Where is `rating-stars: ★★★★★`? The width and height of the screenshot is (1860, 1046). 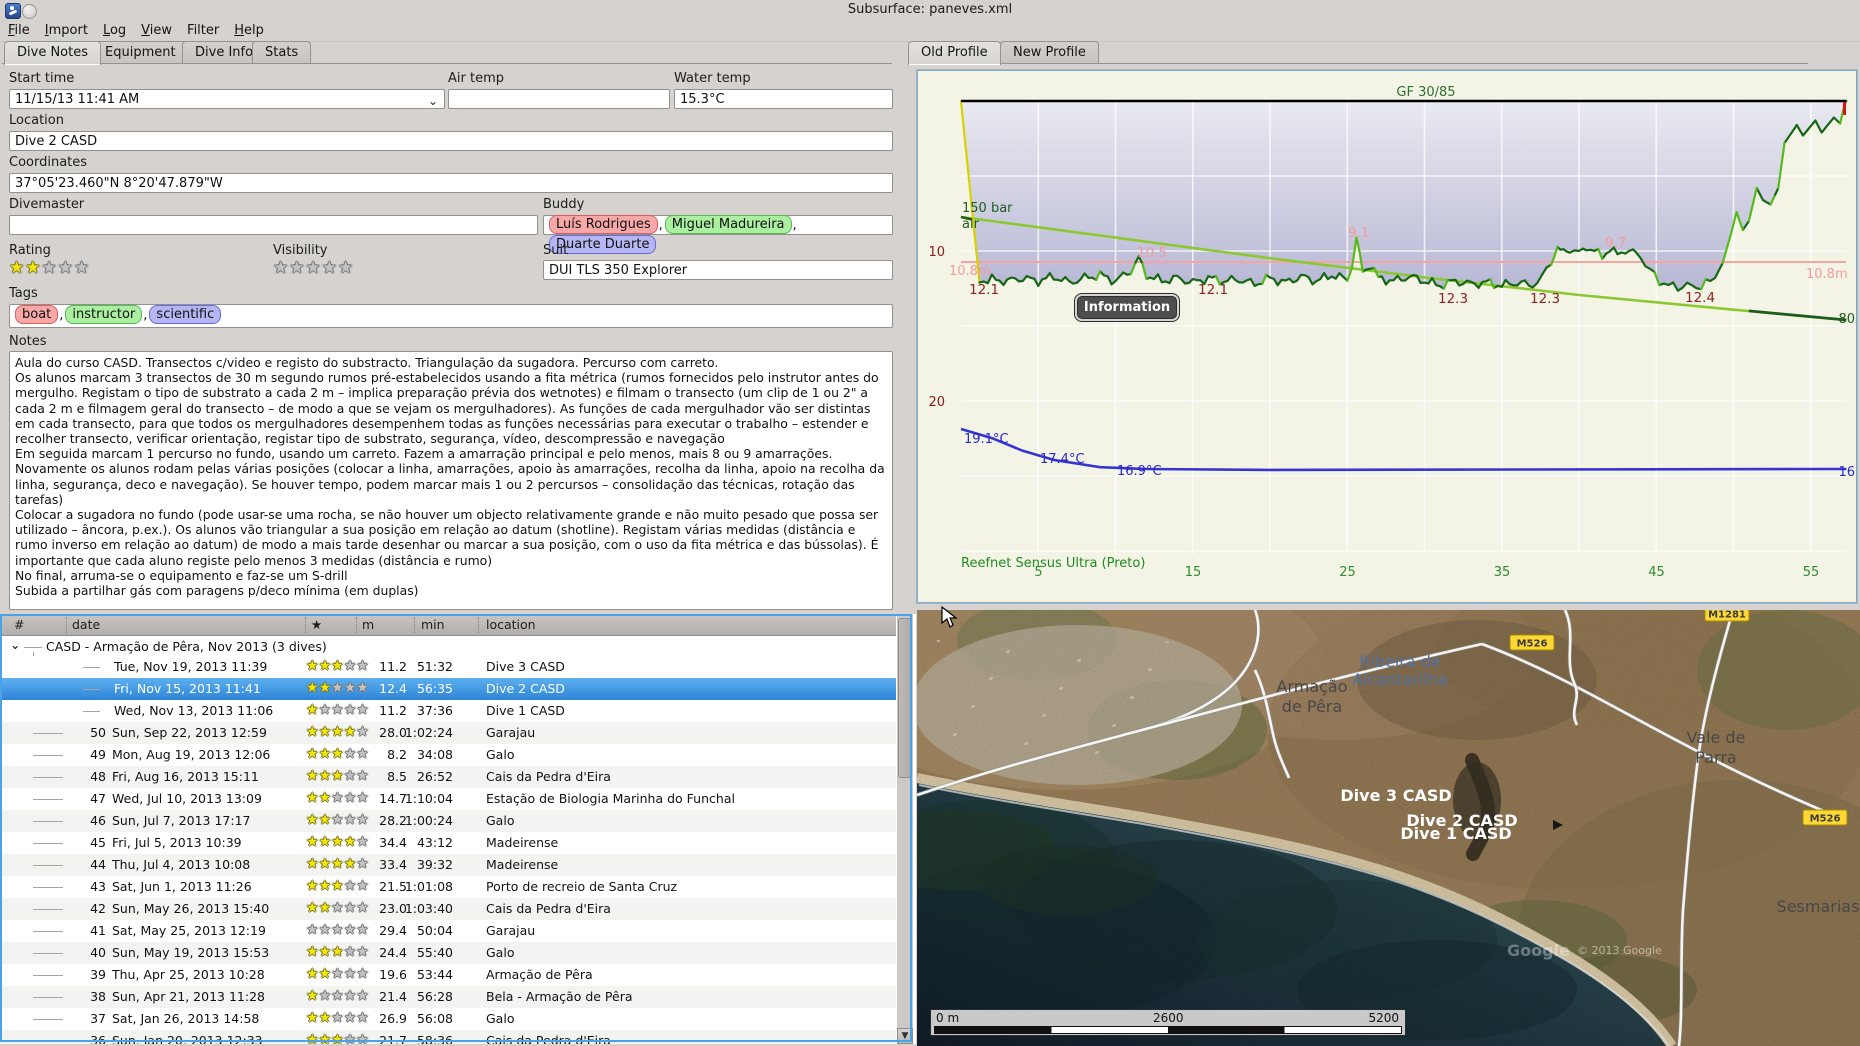 rating-stars: ★★★★★ is located at coordinates (49, 268).